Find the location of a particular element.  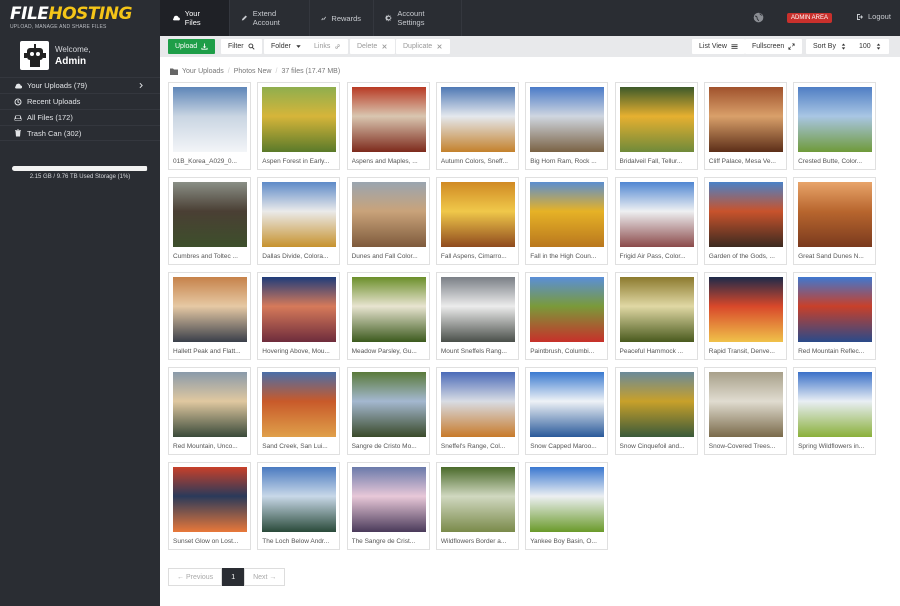

sort-by-button: Sort By is located at coordinates (830, 46).